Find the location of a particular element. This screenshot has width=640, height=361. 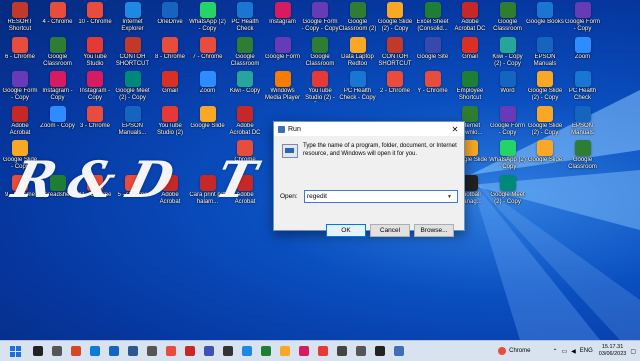

tray-app-label: Chrome is located at coordinates (519, 351).